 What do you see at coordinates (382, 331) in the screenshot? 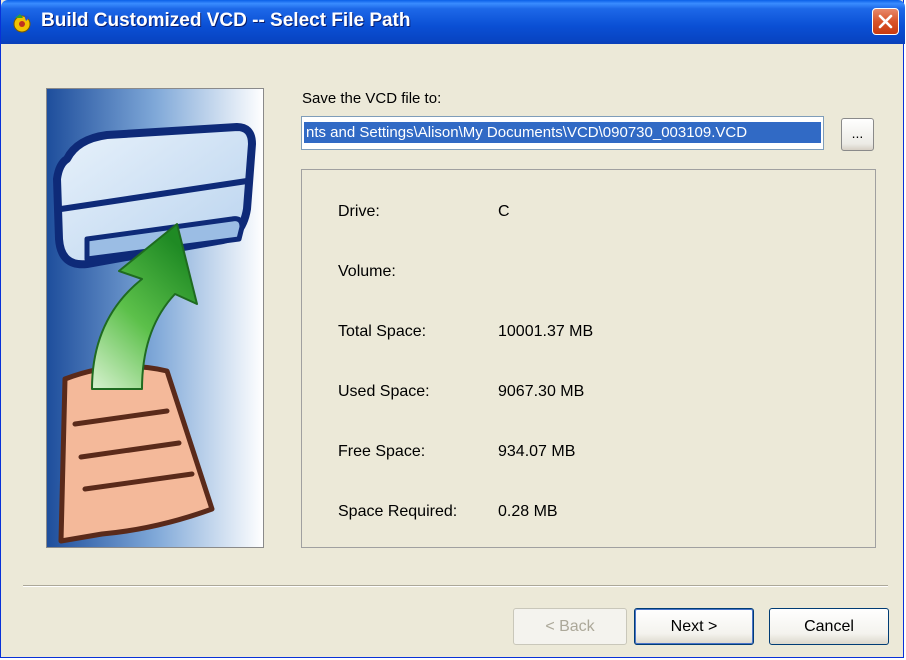
I see `total-space-label: Total Space:` at bounding box center [382, 331].